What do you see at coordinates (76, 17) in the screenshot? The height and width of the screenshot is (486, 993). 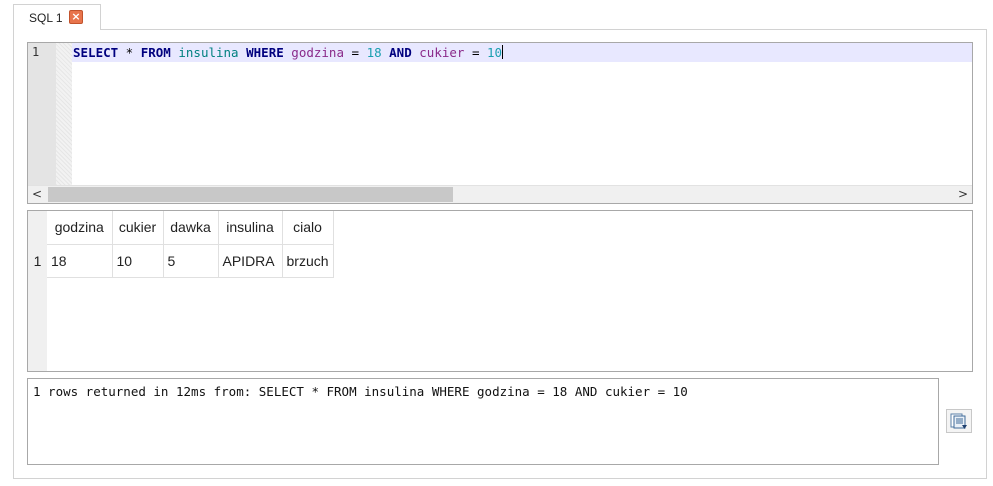 I see `close-icon: ×` at bounding box center [76, 17].